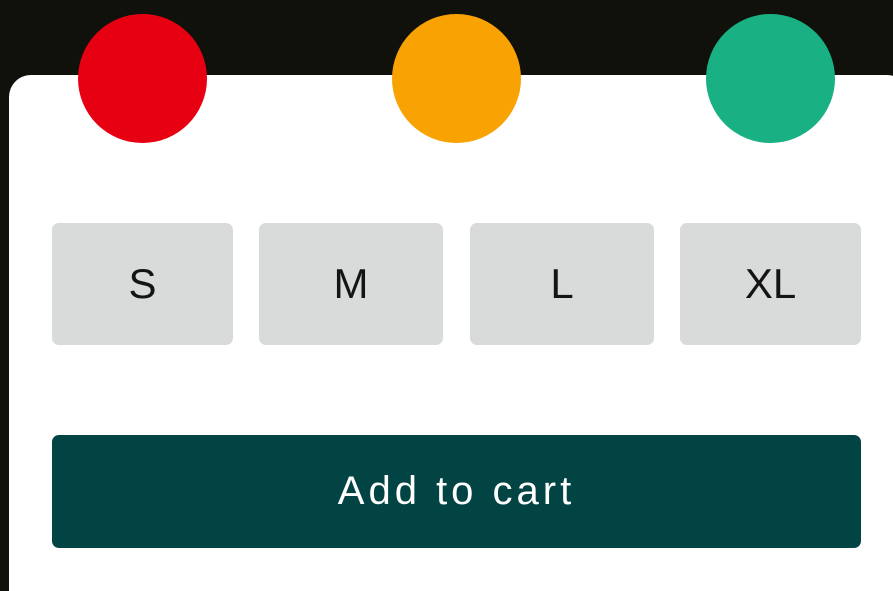  I want to click on color-swatch-green, so click(770, 78).